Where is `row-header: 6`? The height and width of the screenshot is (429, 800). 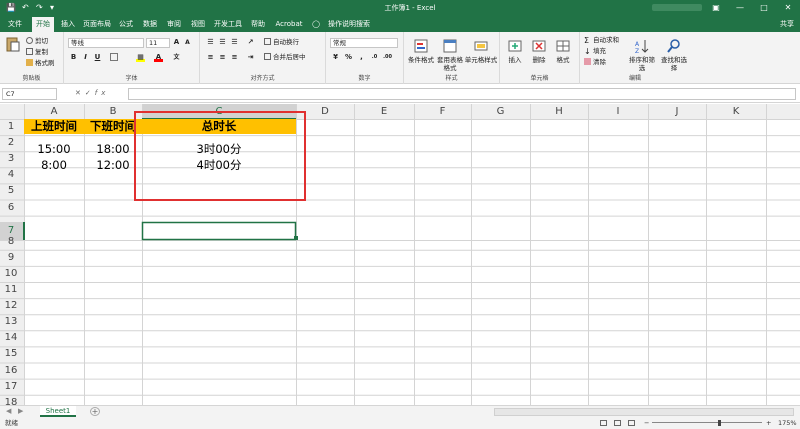 row-header: 6 is located at coordinates (11, 207).